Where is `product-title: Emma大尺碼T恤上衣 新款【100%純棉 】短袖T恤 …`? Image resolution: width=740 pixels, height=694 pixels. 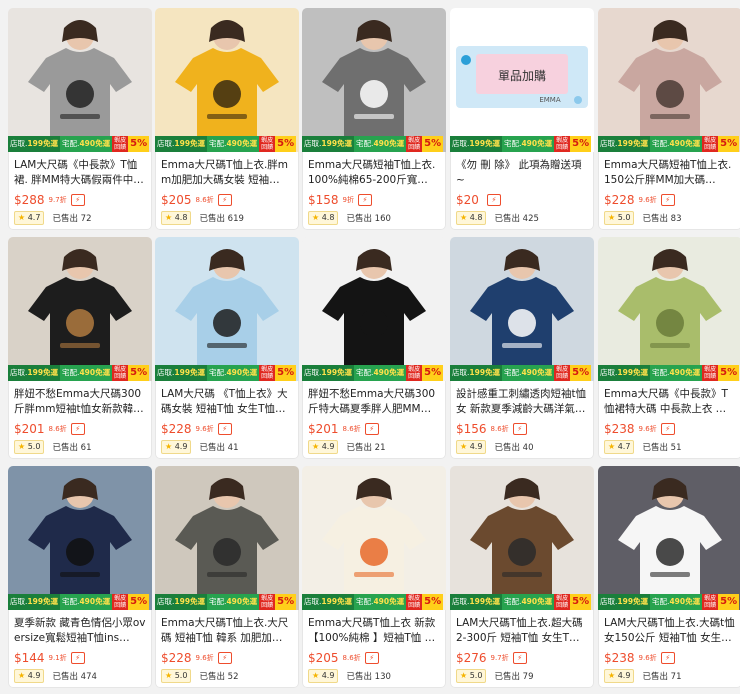 product-title: Emma大尺碼T恤上衣 新款【100%純棉 】短袖T恤 … is located at coordinates (374, 631).